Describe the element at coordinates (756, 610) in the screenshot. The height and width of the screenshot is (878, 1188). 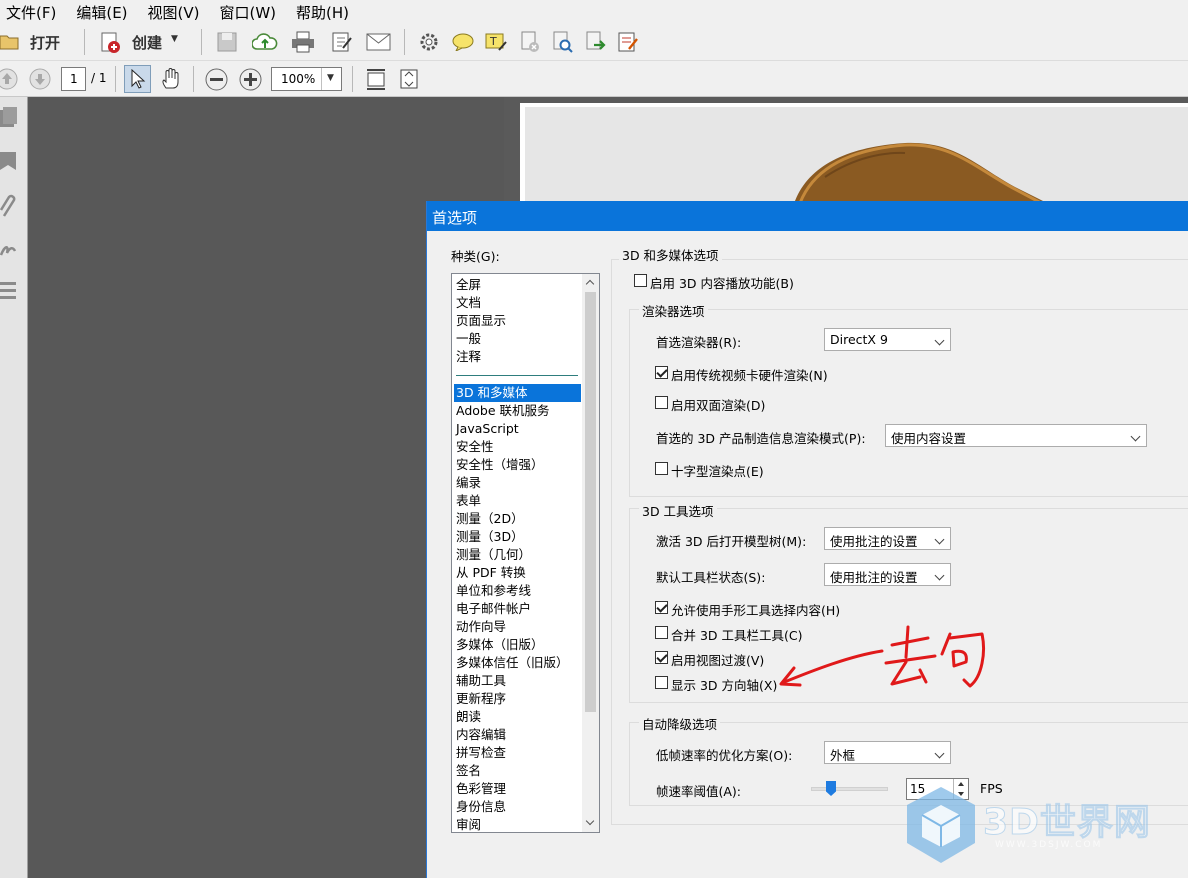
I see `hand-tool-label: 允许使用手形工具选择内容(H)` at that location.